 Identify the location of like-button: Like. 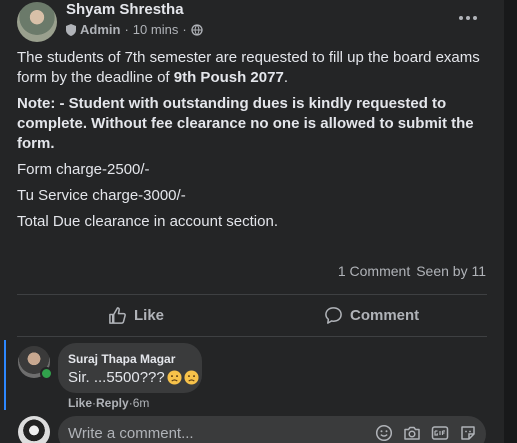
(136, 315).